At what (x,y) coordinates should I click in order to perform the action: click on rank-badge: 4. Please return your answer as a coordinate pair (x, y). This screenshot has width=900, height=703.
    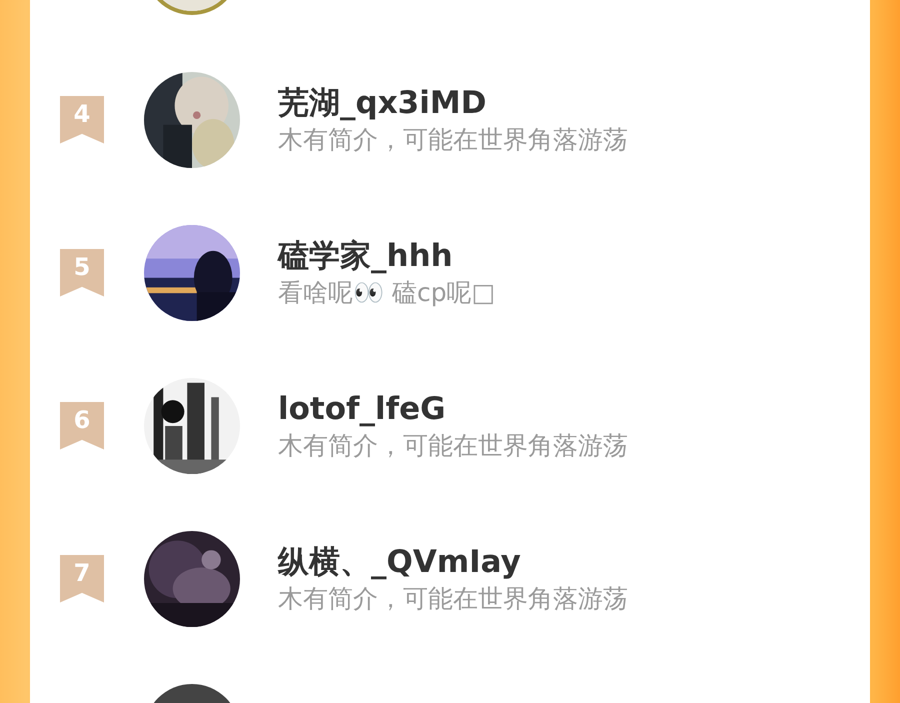
    Looking at the image, I should click on (82, 120).